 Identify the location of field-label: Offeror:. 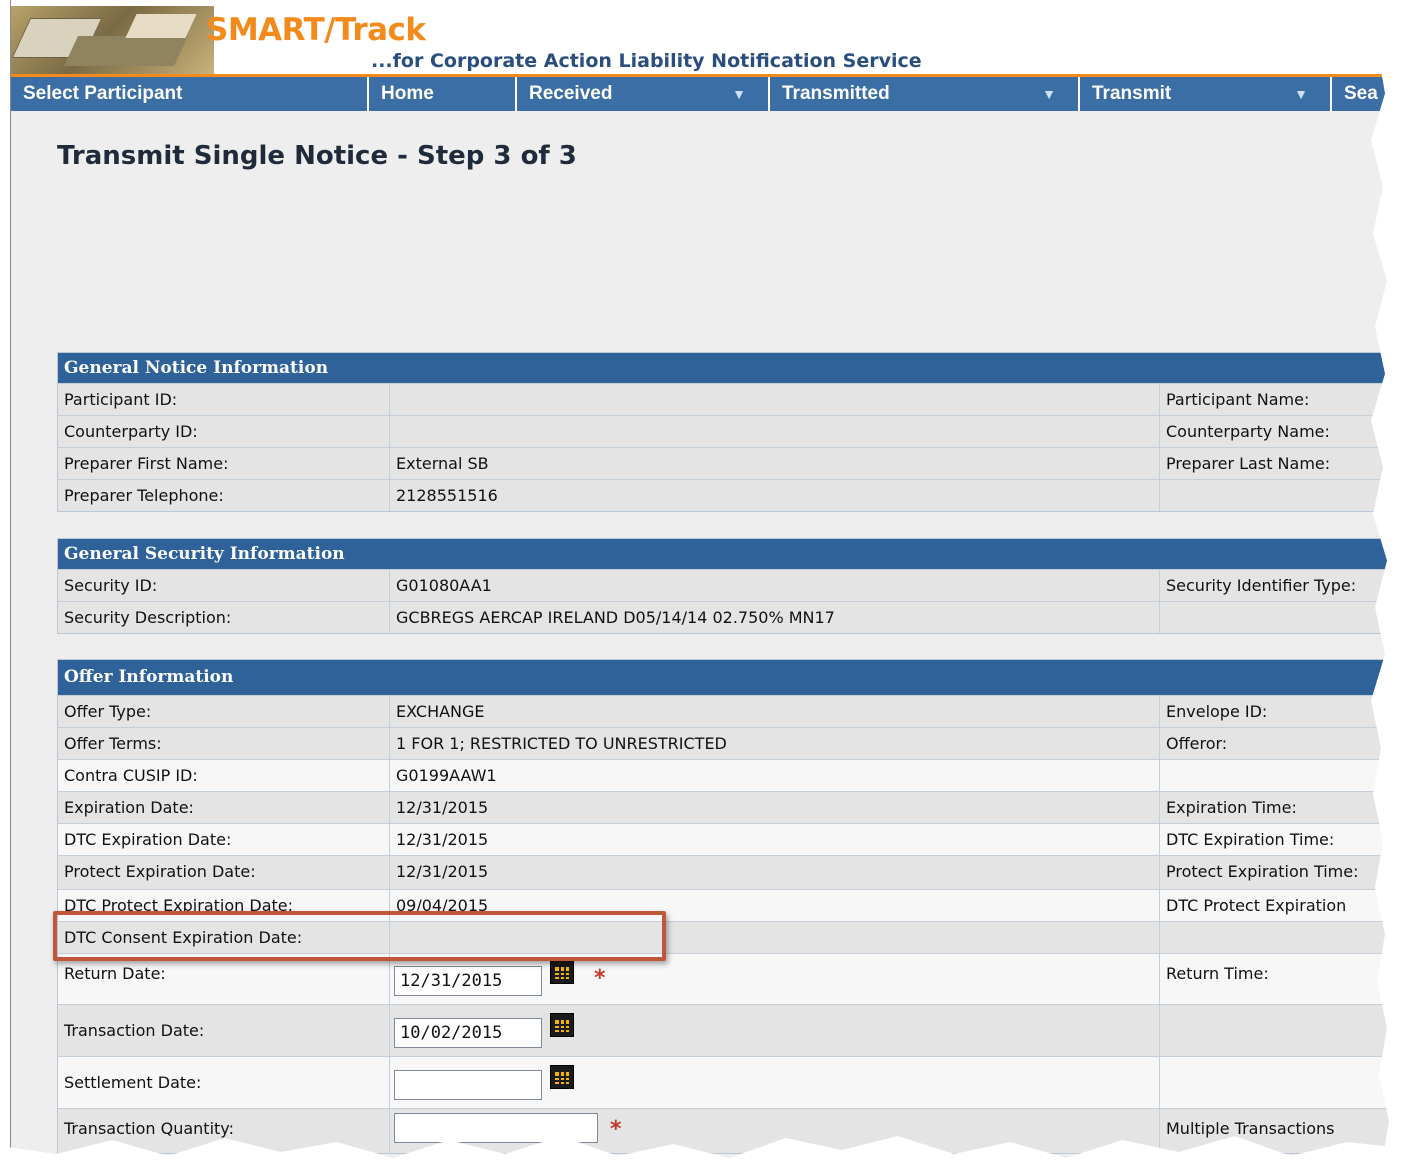
(1197, 743).